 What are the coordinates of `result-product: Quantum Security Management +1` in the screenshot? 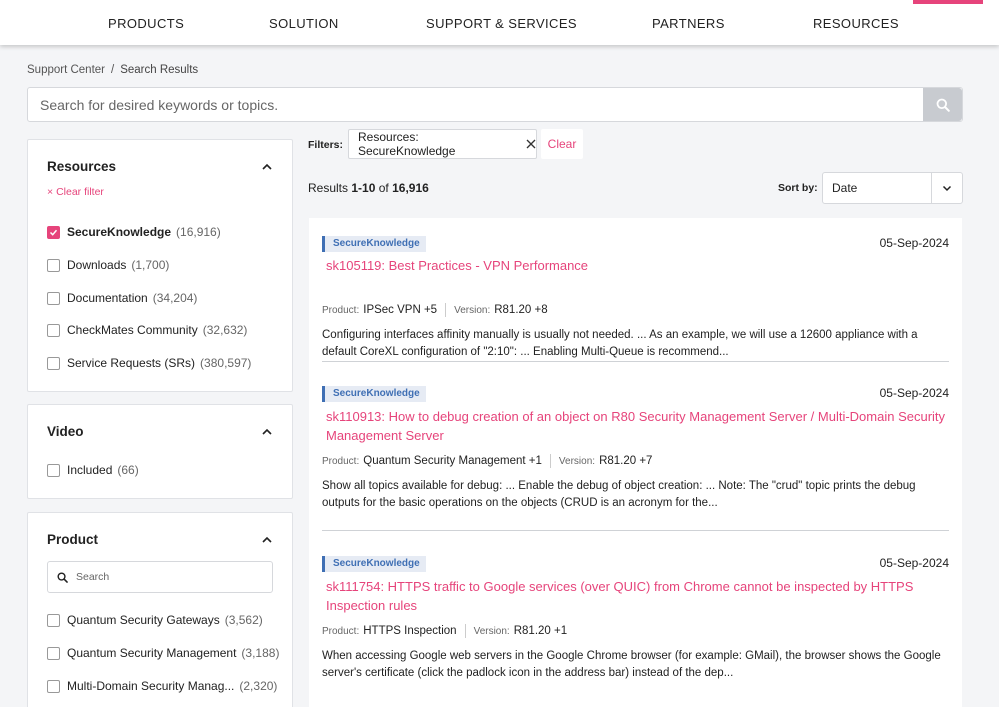 It's located at (452, 461).